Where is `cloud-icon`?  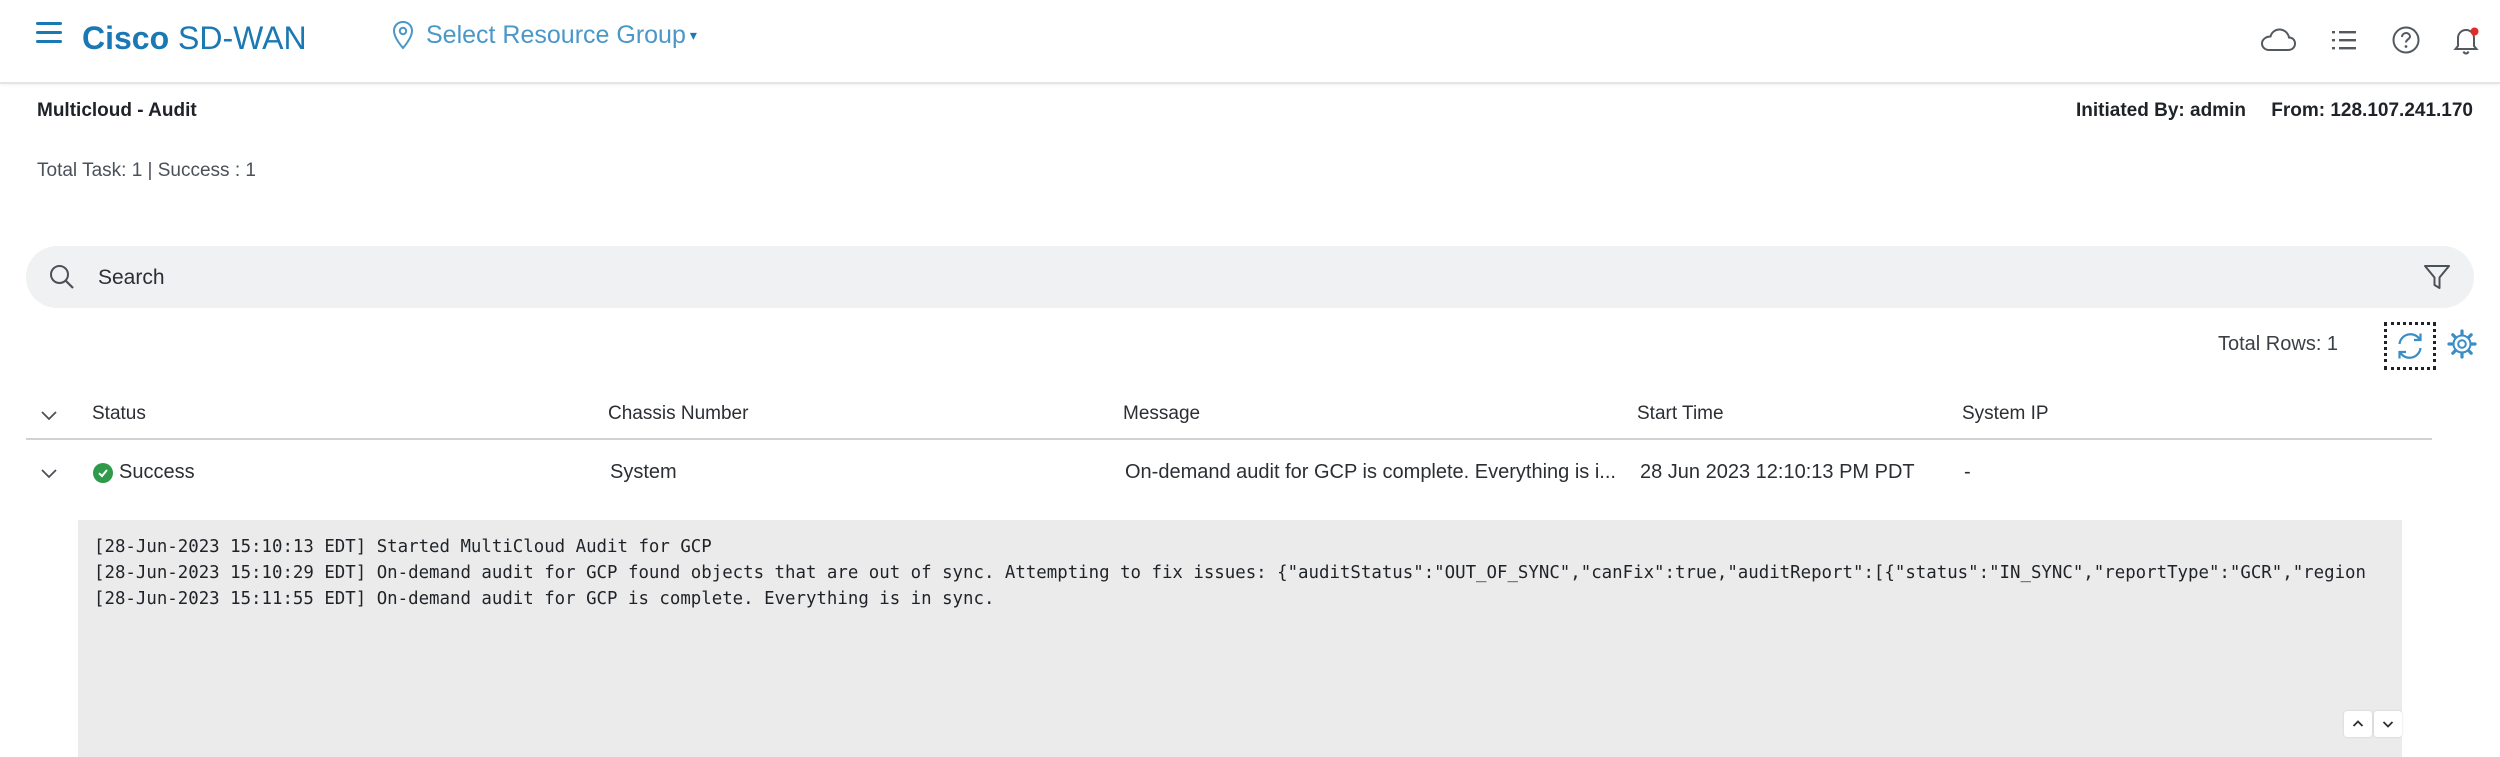
cloud-icon is located at coordinates (2278, 40).